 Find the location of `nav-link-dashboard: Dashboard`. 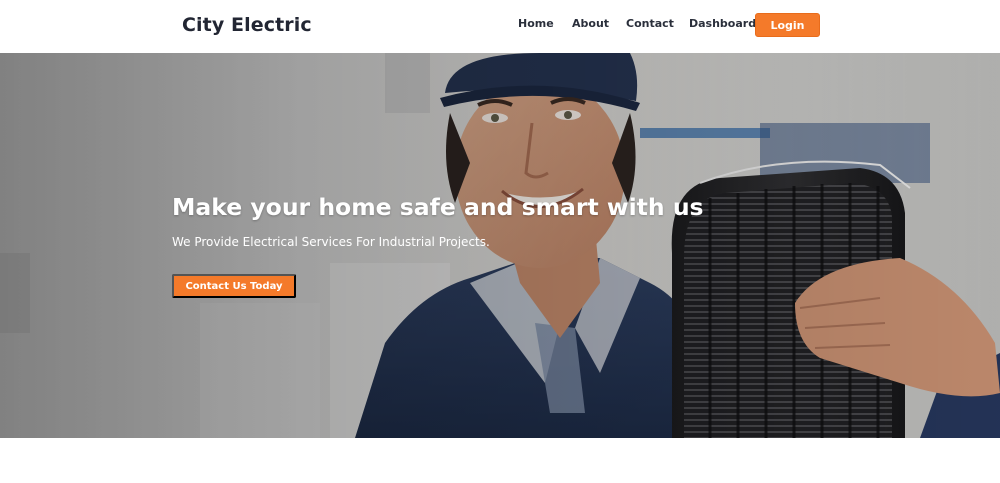

nav-link-dashboard: Dashboard is located at coordinates (722, 23).